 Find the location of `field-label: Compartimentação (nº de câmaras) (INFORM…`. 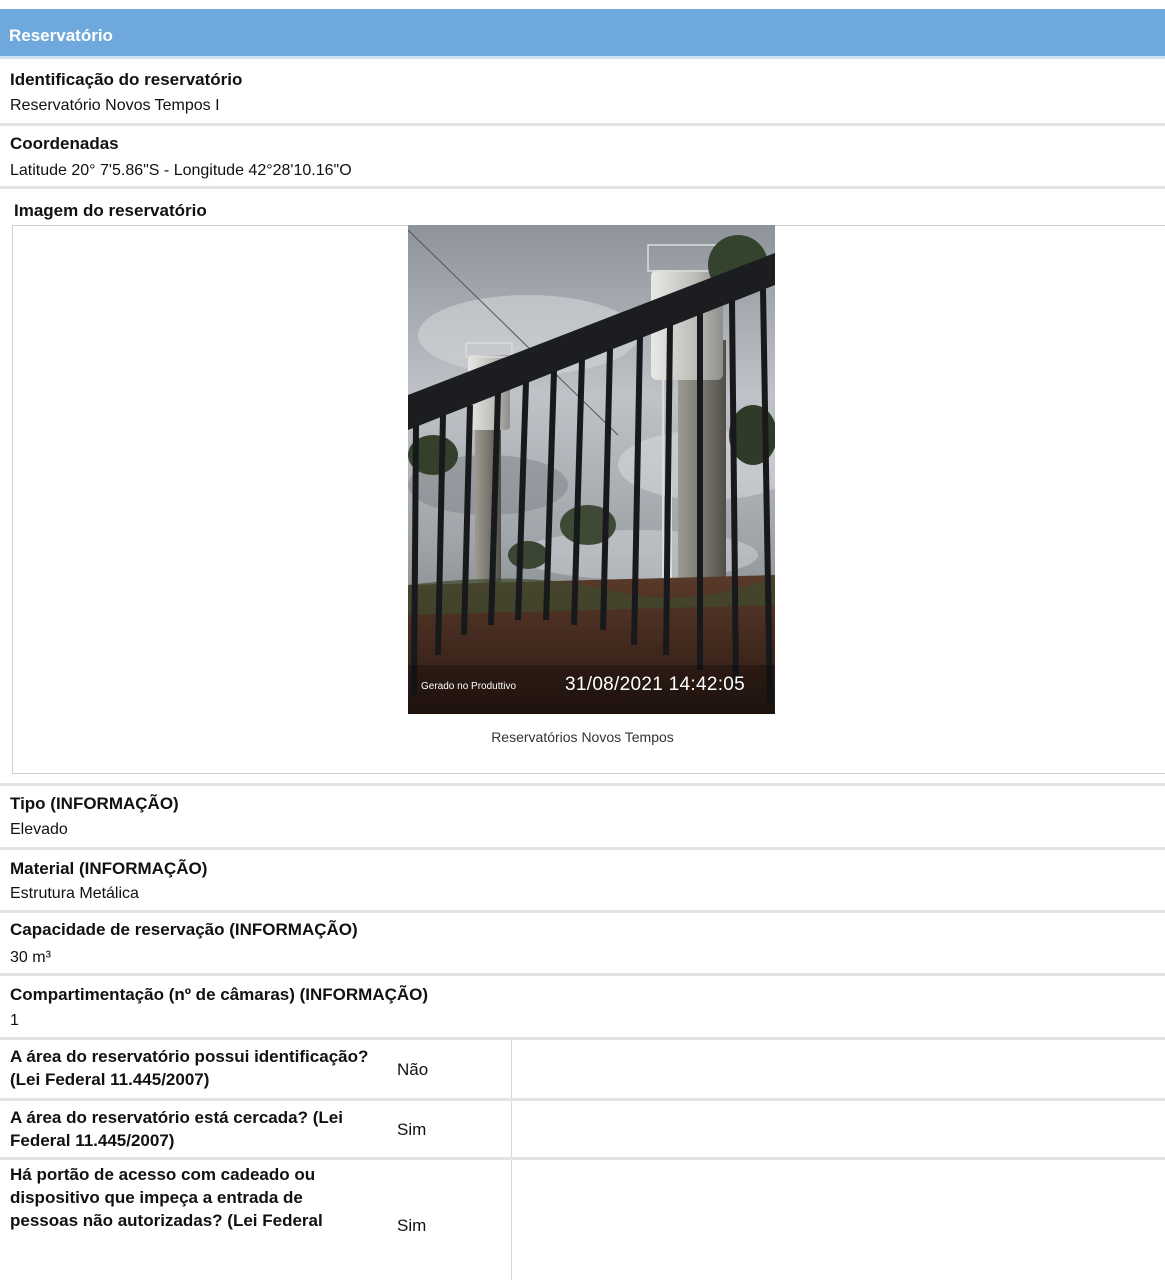

field-label: Compartimentação (nº de câmaras) (INFORM… is located at coordinates (219, 994).